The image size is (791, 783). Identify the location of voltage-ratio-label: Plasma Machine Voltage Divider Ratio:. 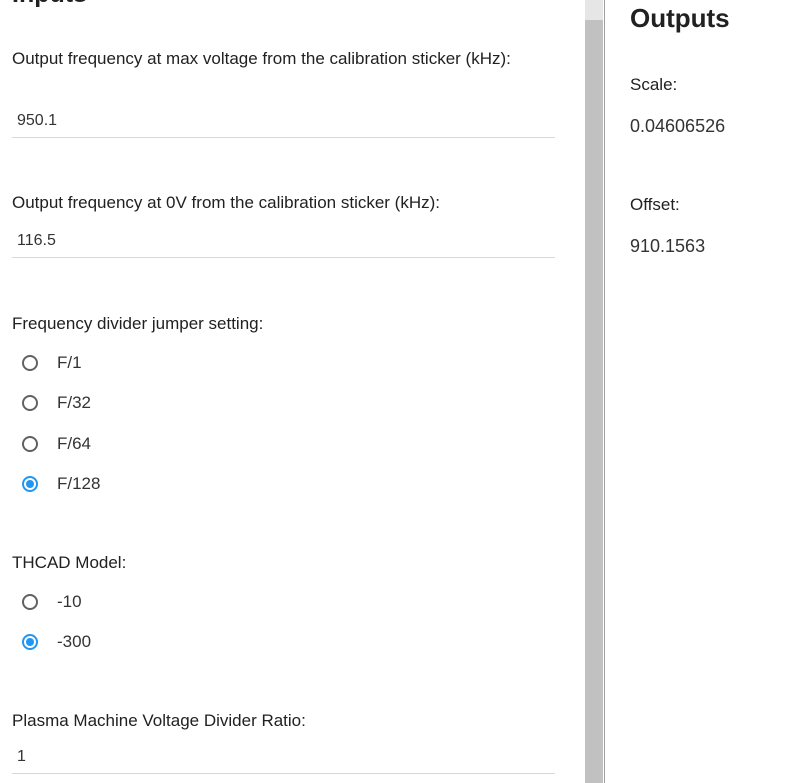
(159, 720).